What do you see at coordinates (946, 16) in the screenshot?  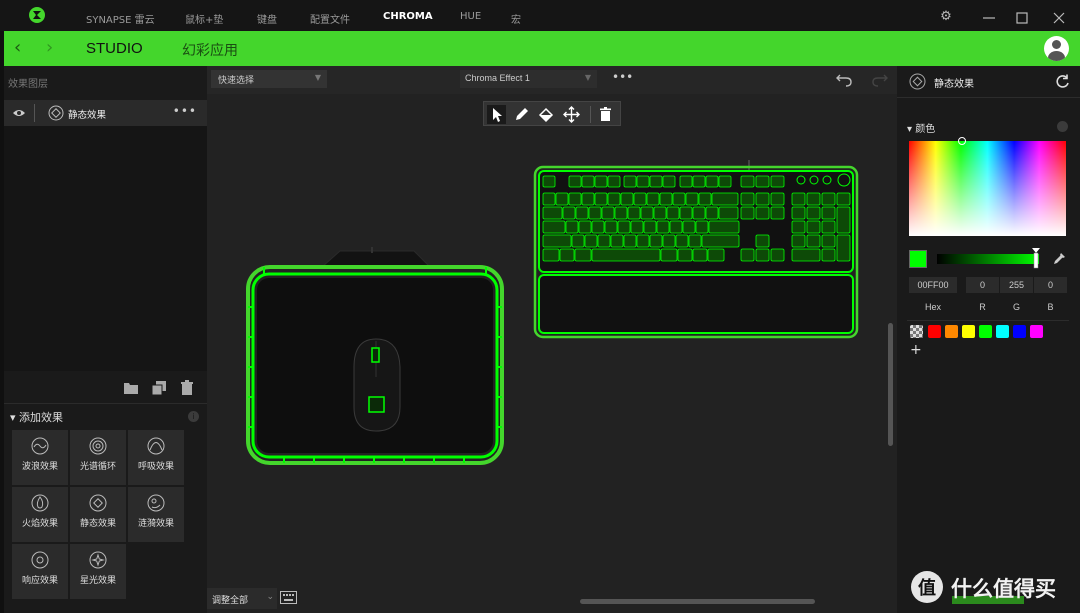 I see `gear-icon: ⚙` at bounding box center [946, 16].